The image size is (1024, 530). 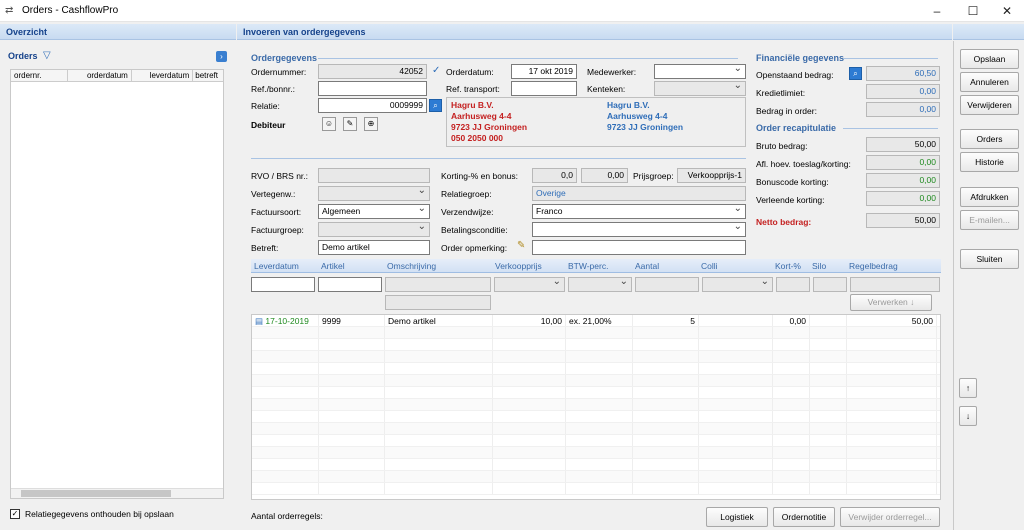 I want to click on remember-checkbox: ✓, so click(x=15, y=514).